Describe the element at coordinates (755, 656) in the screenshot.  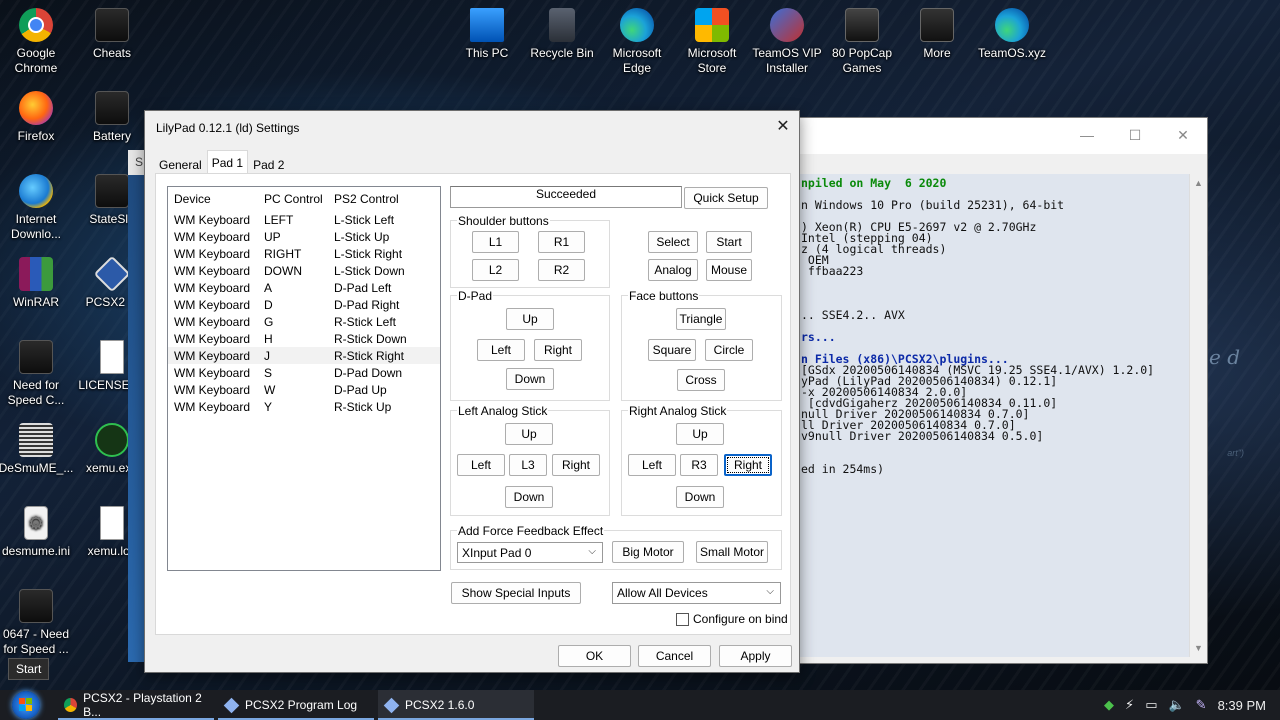
I see `apply-button: Apply` at that location.